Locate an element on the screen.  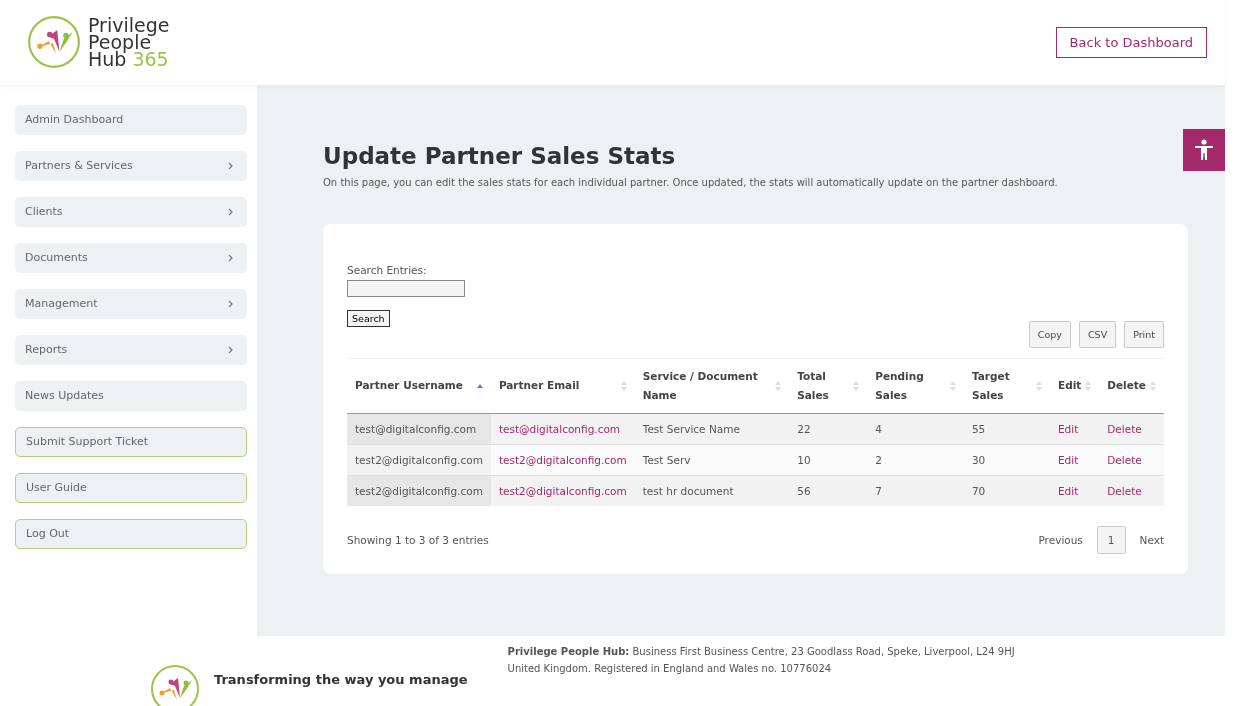
accessibility-button is located at coordinates (1204, 149).